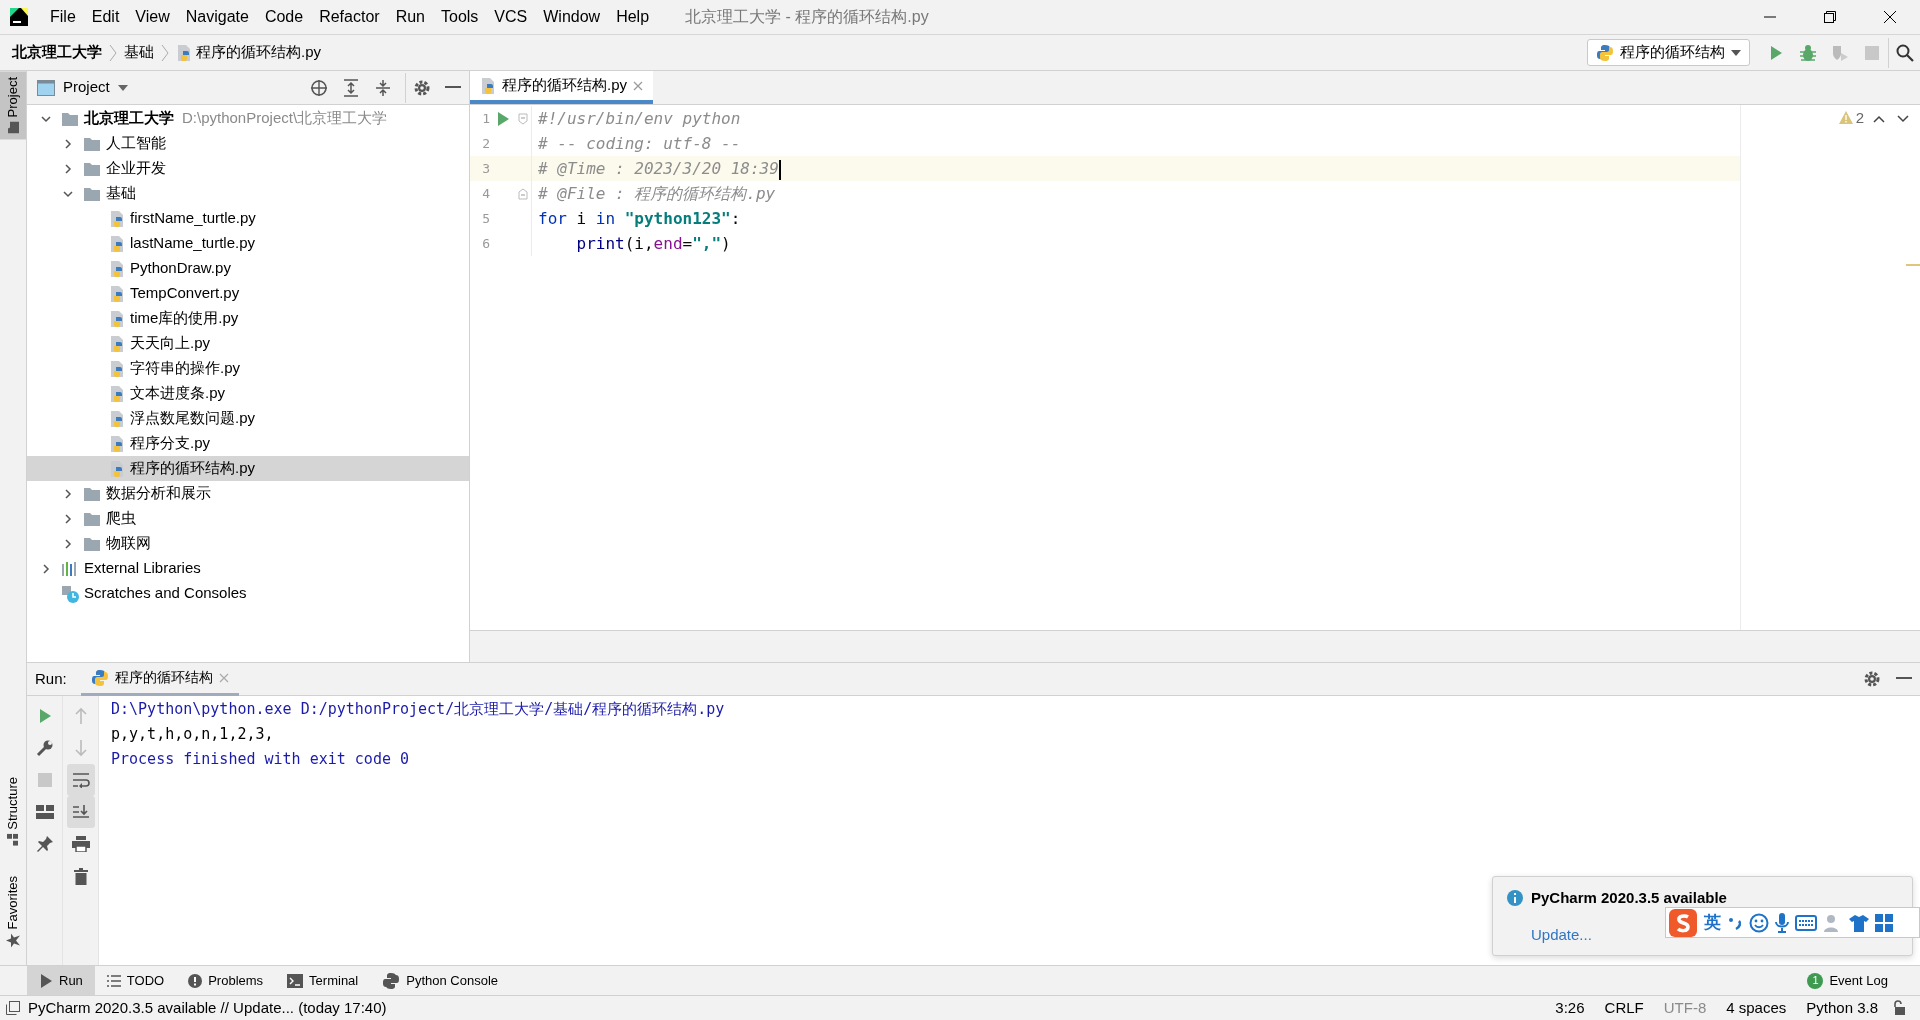 The height and width of the screenshot is (1020, 1920). Describe the element at coordinates (1872, 52) in the screenshot. I see `stop-icon` at that location.